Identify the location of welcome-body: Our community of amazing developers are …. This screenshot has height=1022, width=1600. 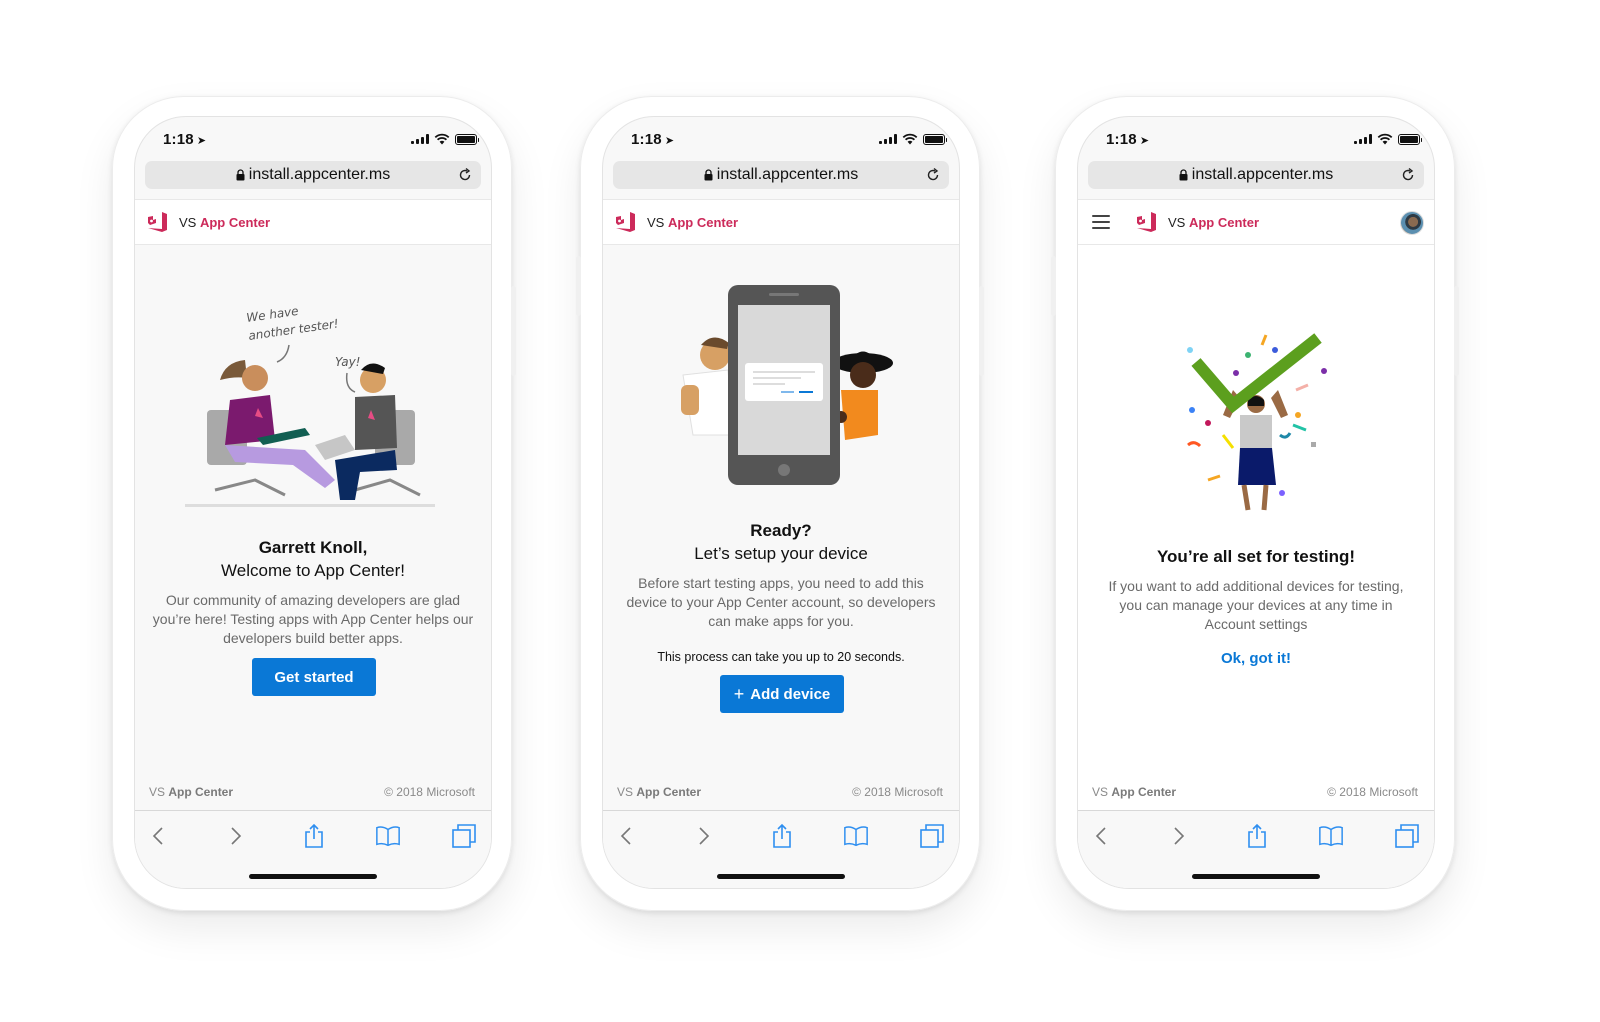
(313, 619).